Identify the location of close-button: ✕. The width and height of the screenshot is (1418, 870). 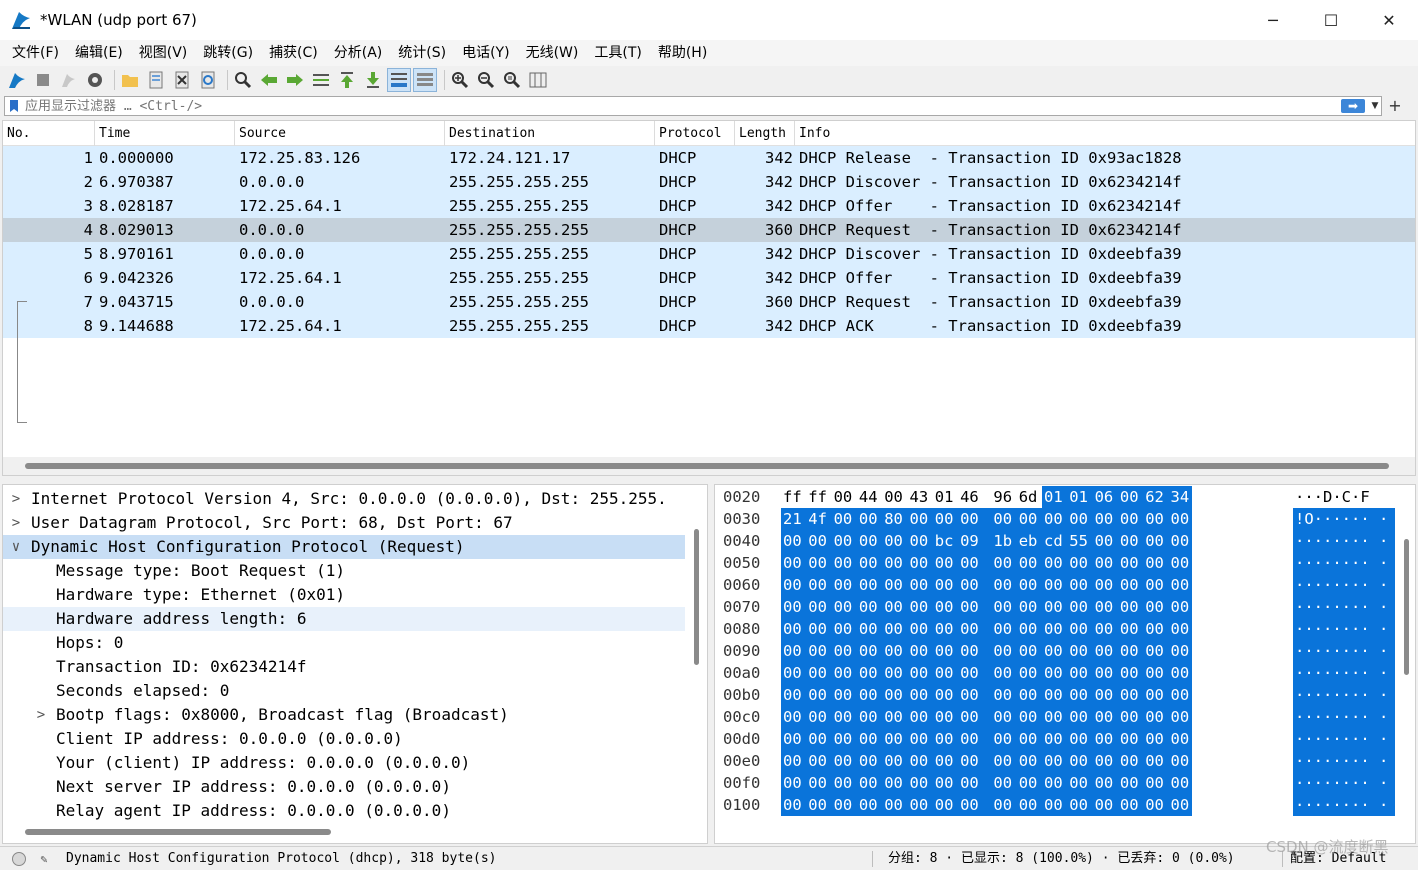
(1389, 20).